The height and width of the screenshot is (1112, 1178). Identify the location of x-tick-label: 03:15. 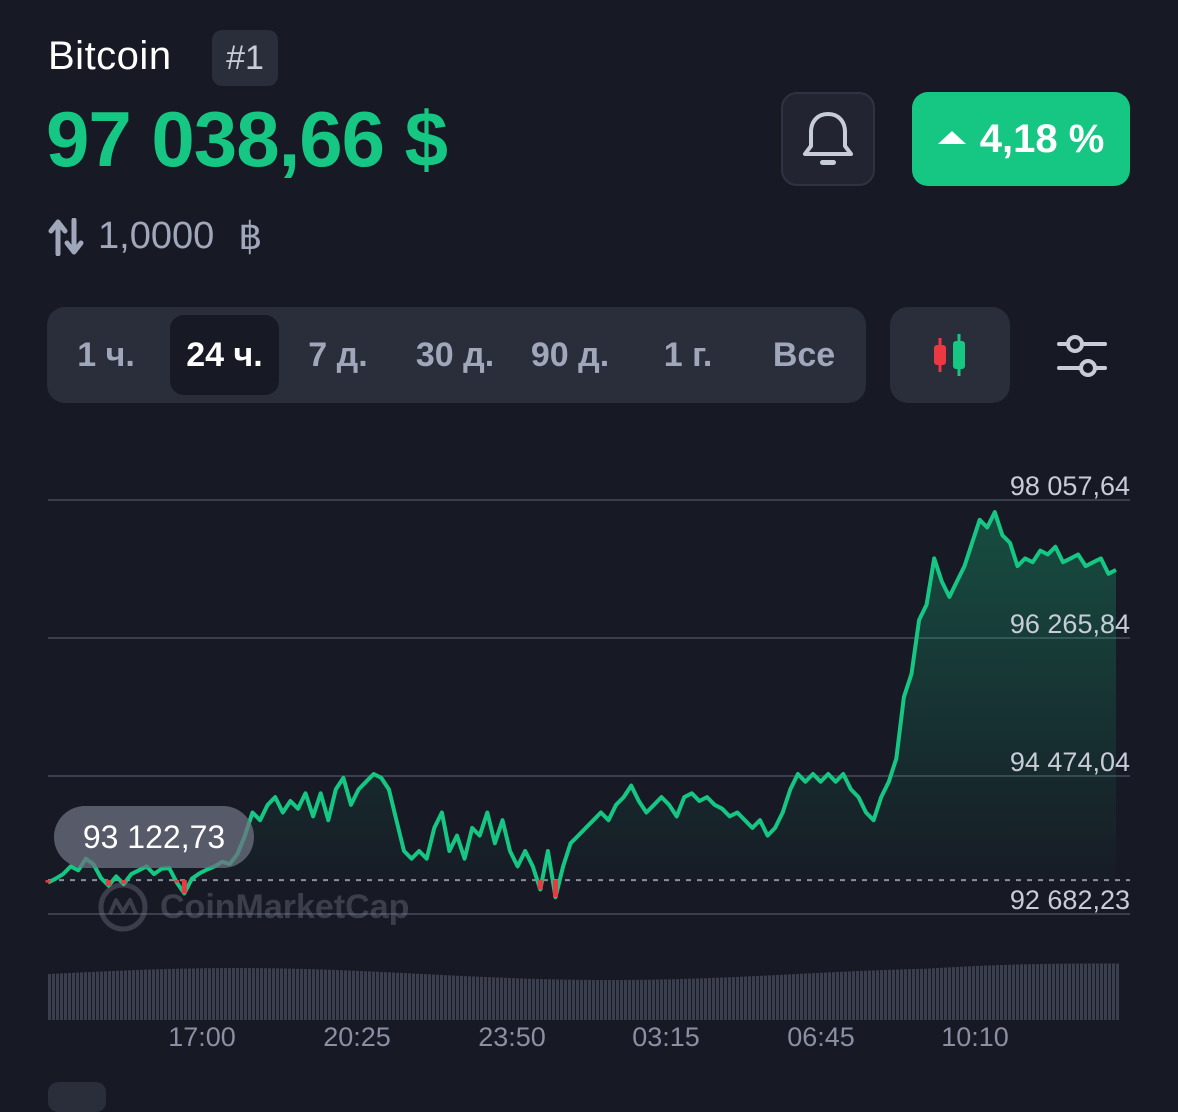
(666, 1037).